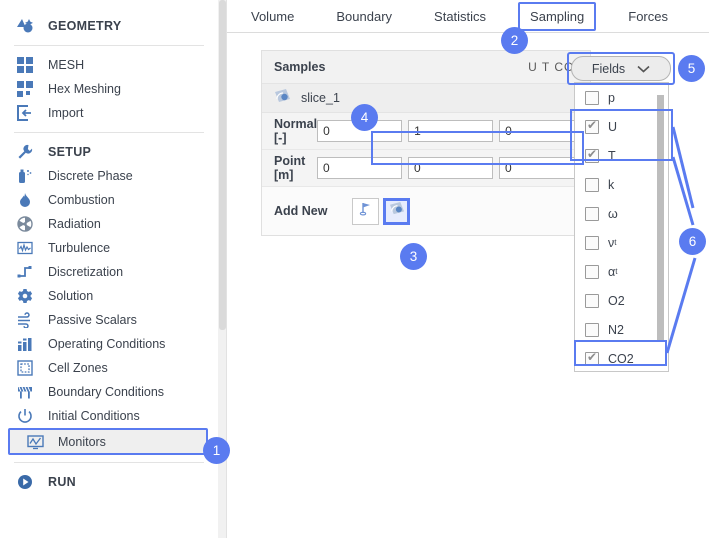  Describe the element at coordinates (557, 16) in the screenshot. I see `tab-sampling: Sampling` at that location.